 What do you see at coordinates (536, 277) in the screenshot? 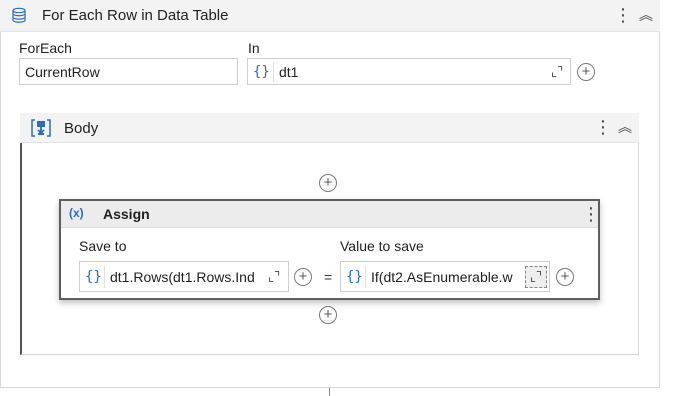
I see `value-to-save-expand-icon: ⌞⌝` at bounding box center [536, 277].